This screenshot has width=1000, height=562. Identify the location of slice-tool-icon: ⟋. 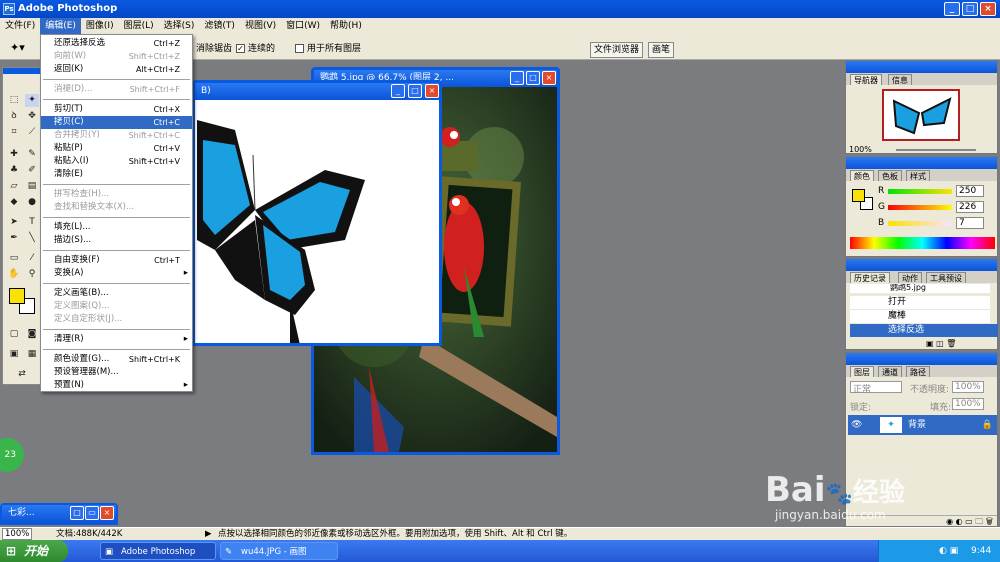
(32, 132).